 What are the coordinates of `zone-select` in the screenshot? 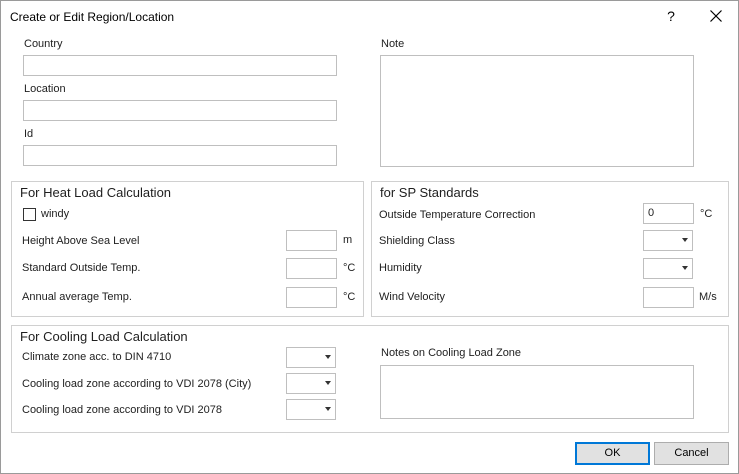 It's located at (311, 409).